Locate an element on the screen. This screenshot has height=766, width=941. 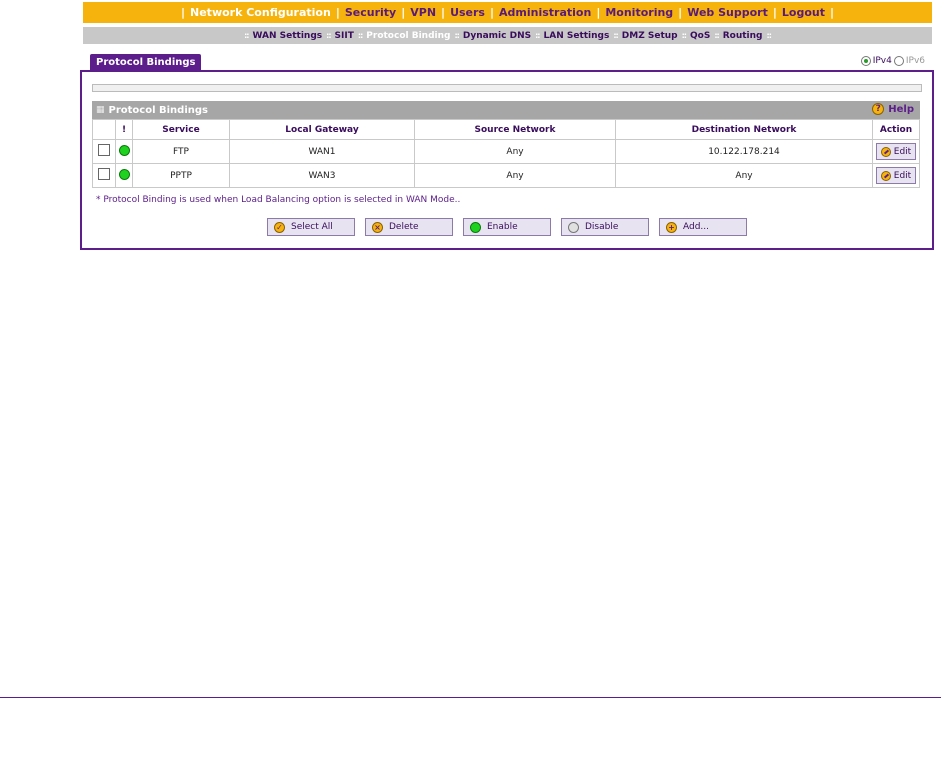
disable-label: Disable is located at coordinates (602, 227).